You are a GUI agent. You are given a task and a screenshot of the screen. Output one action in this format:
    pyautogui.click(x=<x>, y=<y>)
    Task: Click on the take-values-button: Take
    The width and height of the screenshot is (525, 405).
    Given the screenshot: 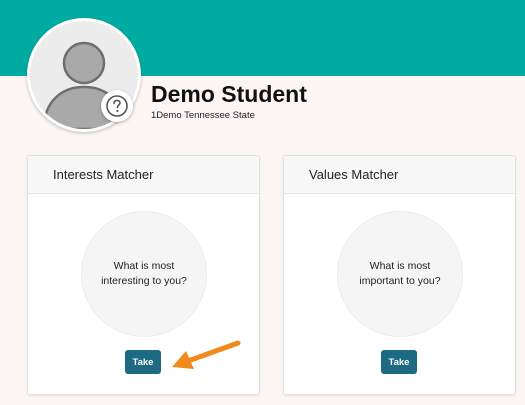 What is the action you would take?
    pyautogui.click(x=399, y=362)
    